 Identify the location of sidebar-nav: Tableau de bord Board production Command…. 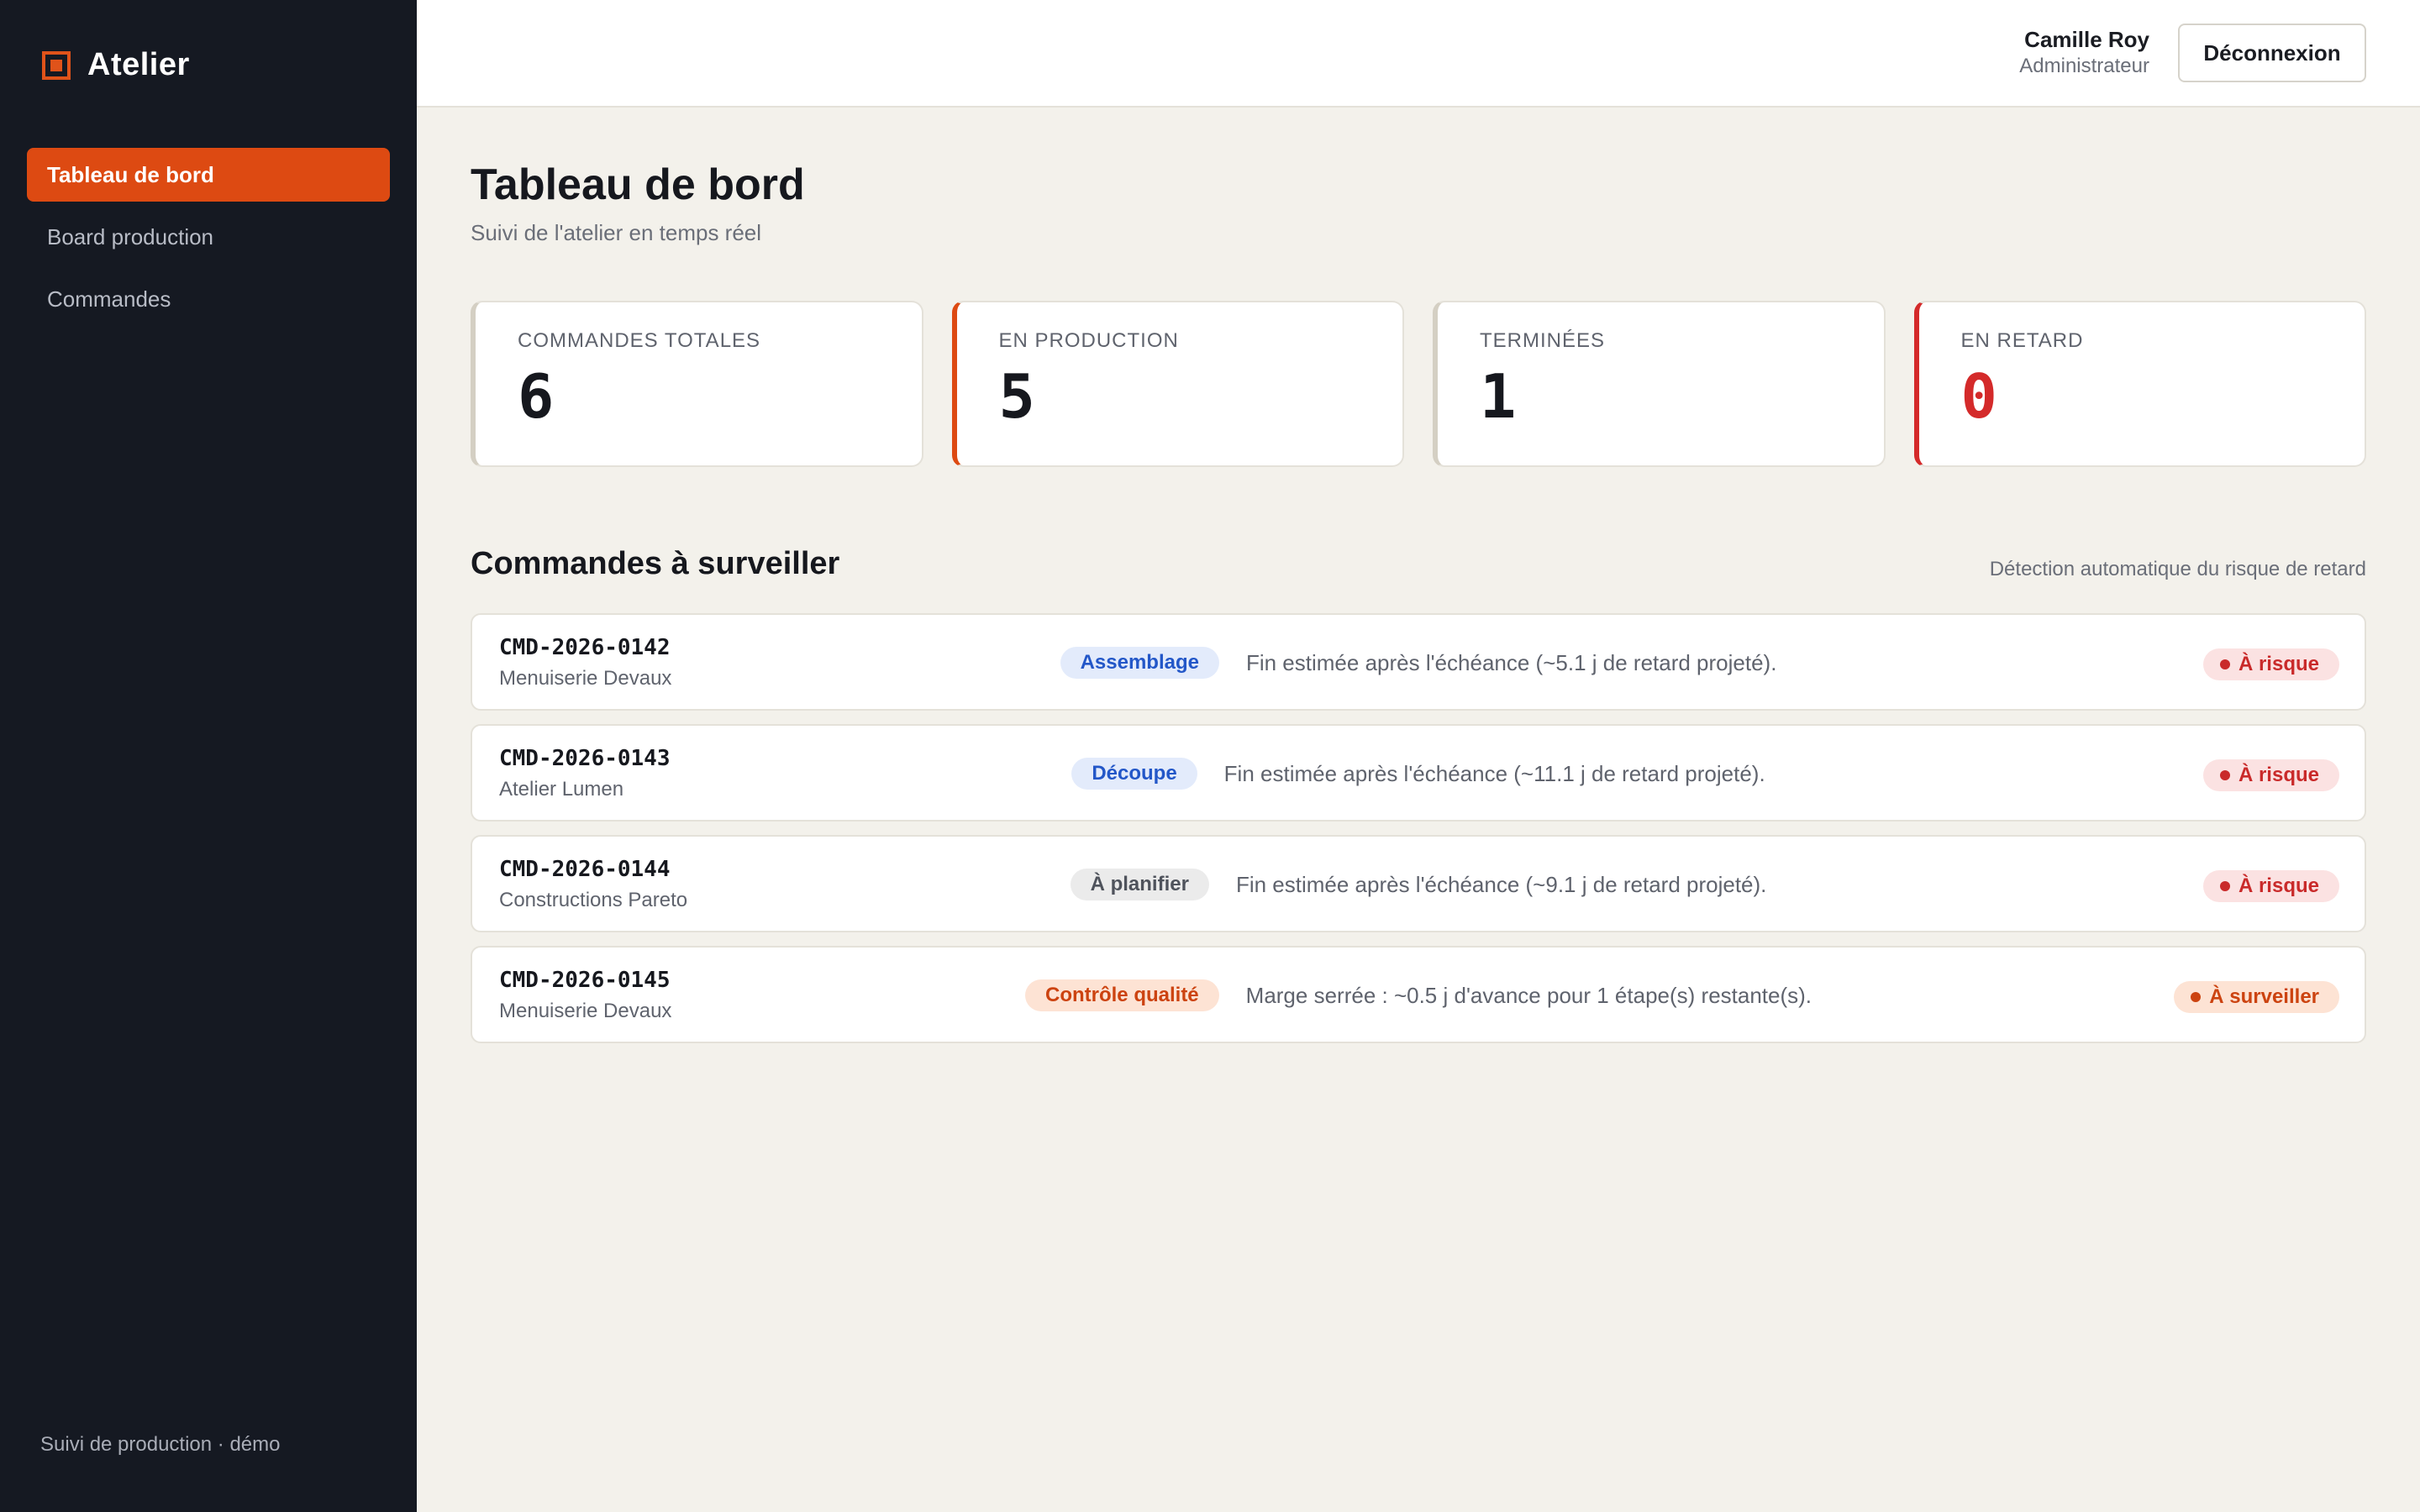
(208, 241).